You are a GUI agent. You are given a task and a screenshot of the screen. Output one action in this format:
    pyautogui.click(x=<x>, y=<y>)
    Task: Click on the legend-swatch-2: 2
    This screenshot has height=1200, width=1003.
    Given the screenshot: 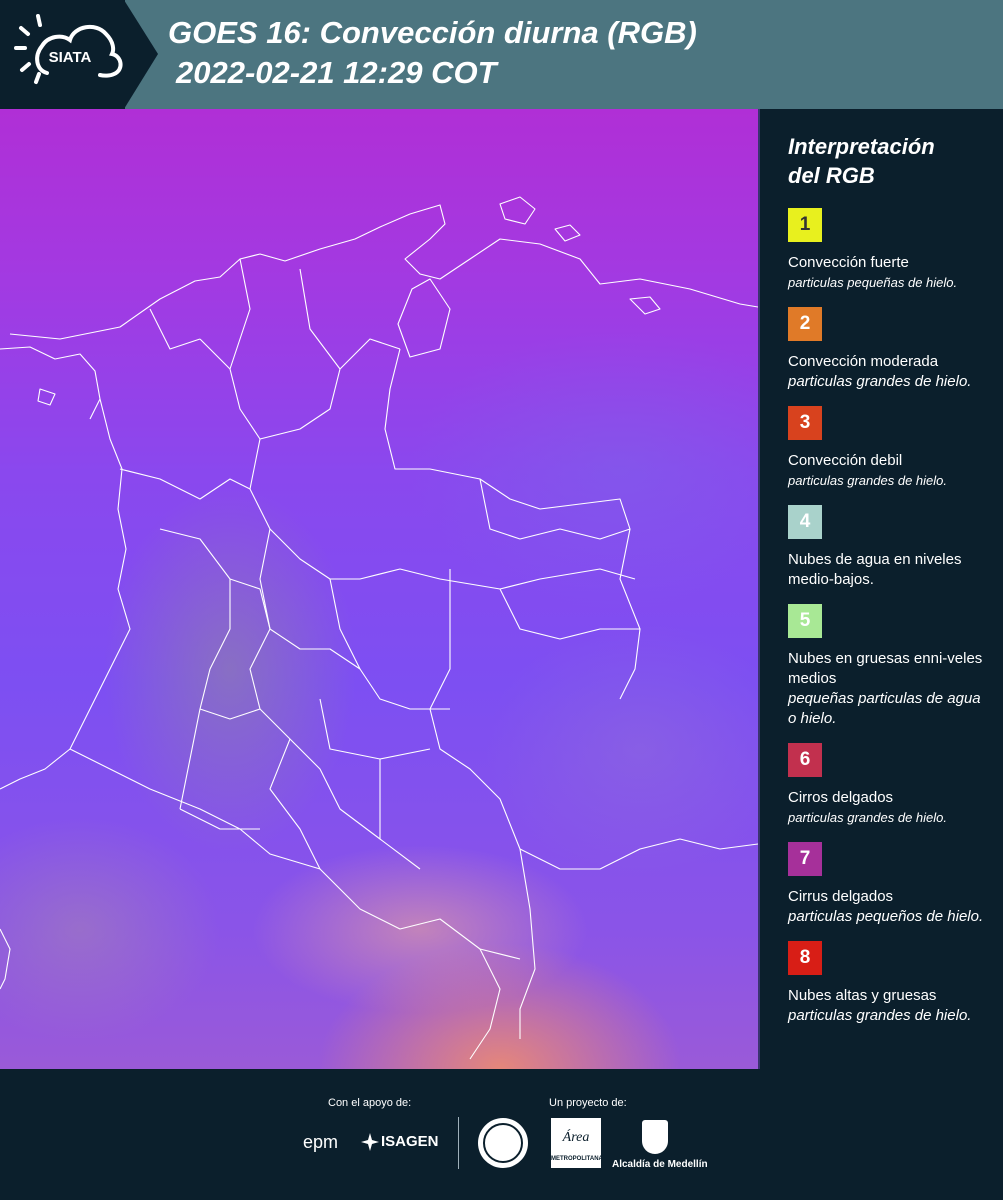 What is the action you would take?
    pyautogui.click(x=805, y=324)
    